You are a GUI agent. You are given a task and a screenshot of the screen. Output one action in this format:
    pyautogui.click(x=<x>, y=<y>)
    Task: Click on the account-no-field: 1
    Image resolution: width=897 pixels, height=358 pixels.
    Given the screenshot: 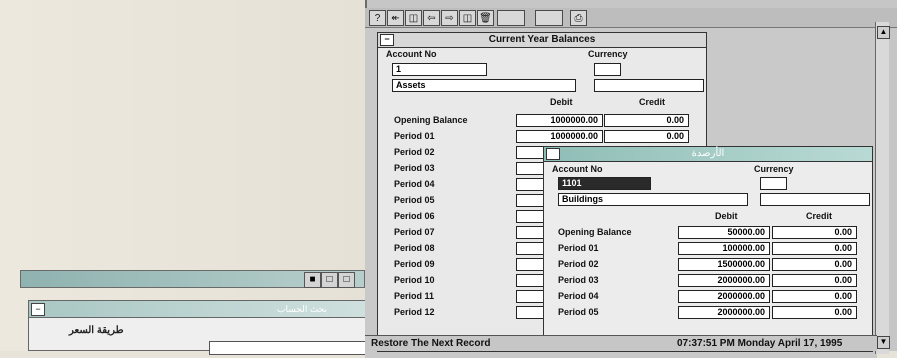 What is the action you would take?
    pyautogui.click(x=439, y=69)
    